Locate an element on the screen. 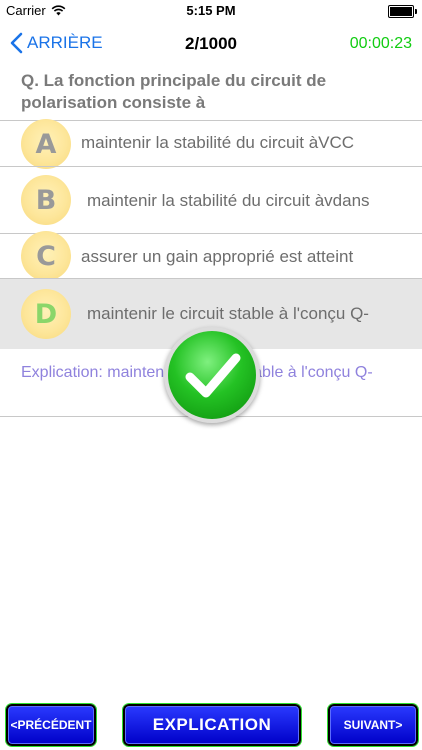 This screenshot has width=422, height=750. option-c: C assurer un gain approprié est atteint is located at coordinates (211, 256).